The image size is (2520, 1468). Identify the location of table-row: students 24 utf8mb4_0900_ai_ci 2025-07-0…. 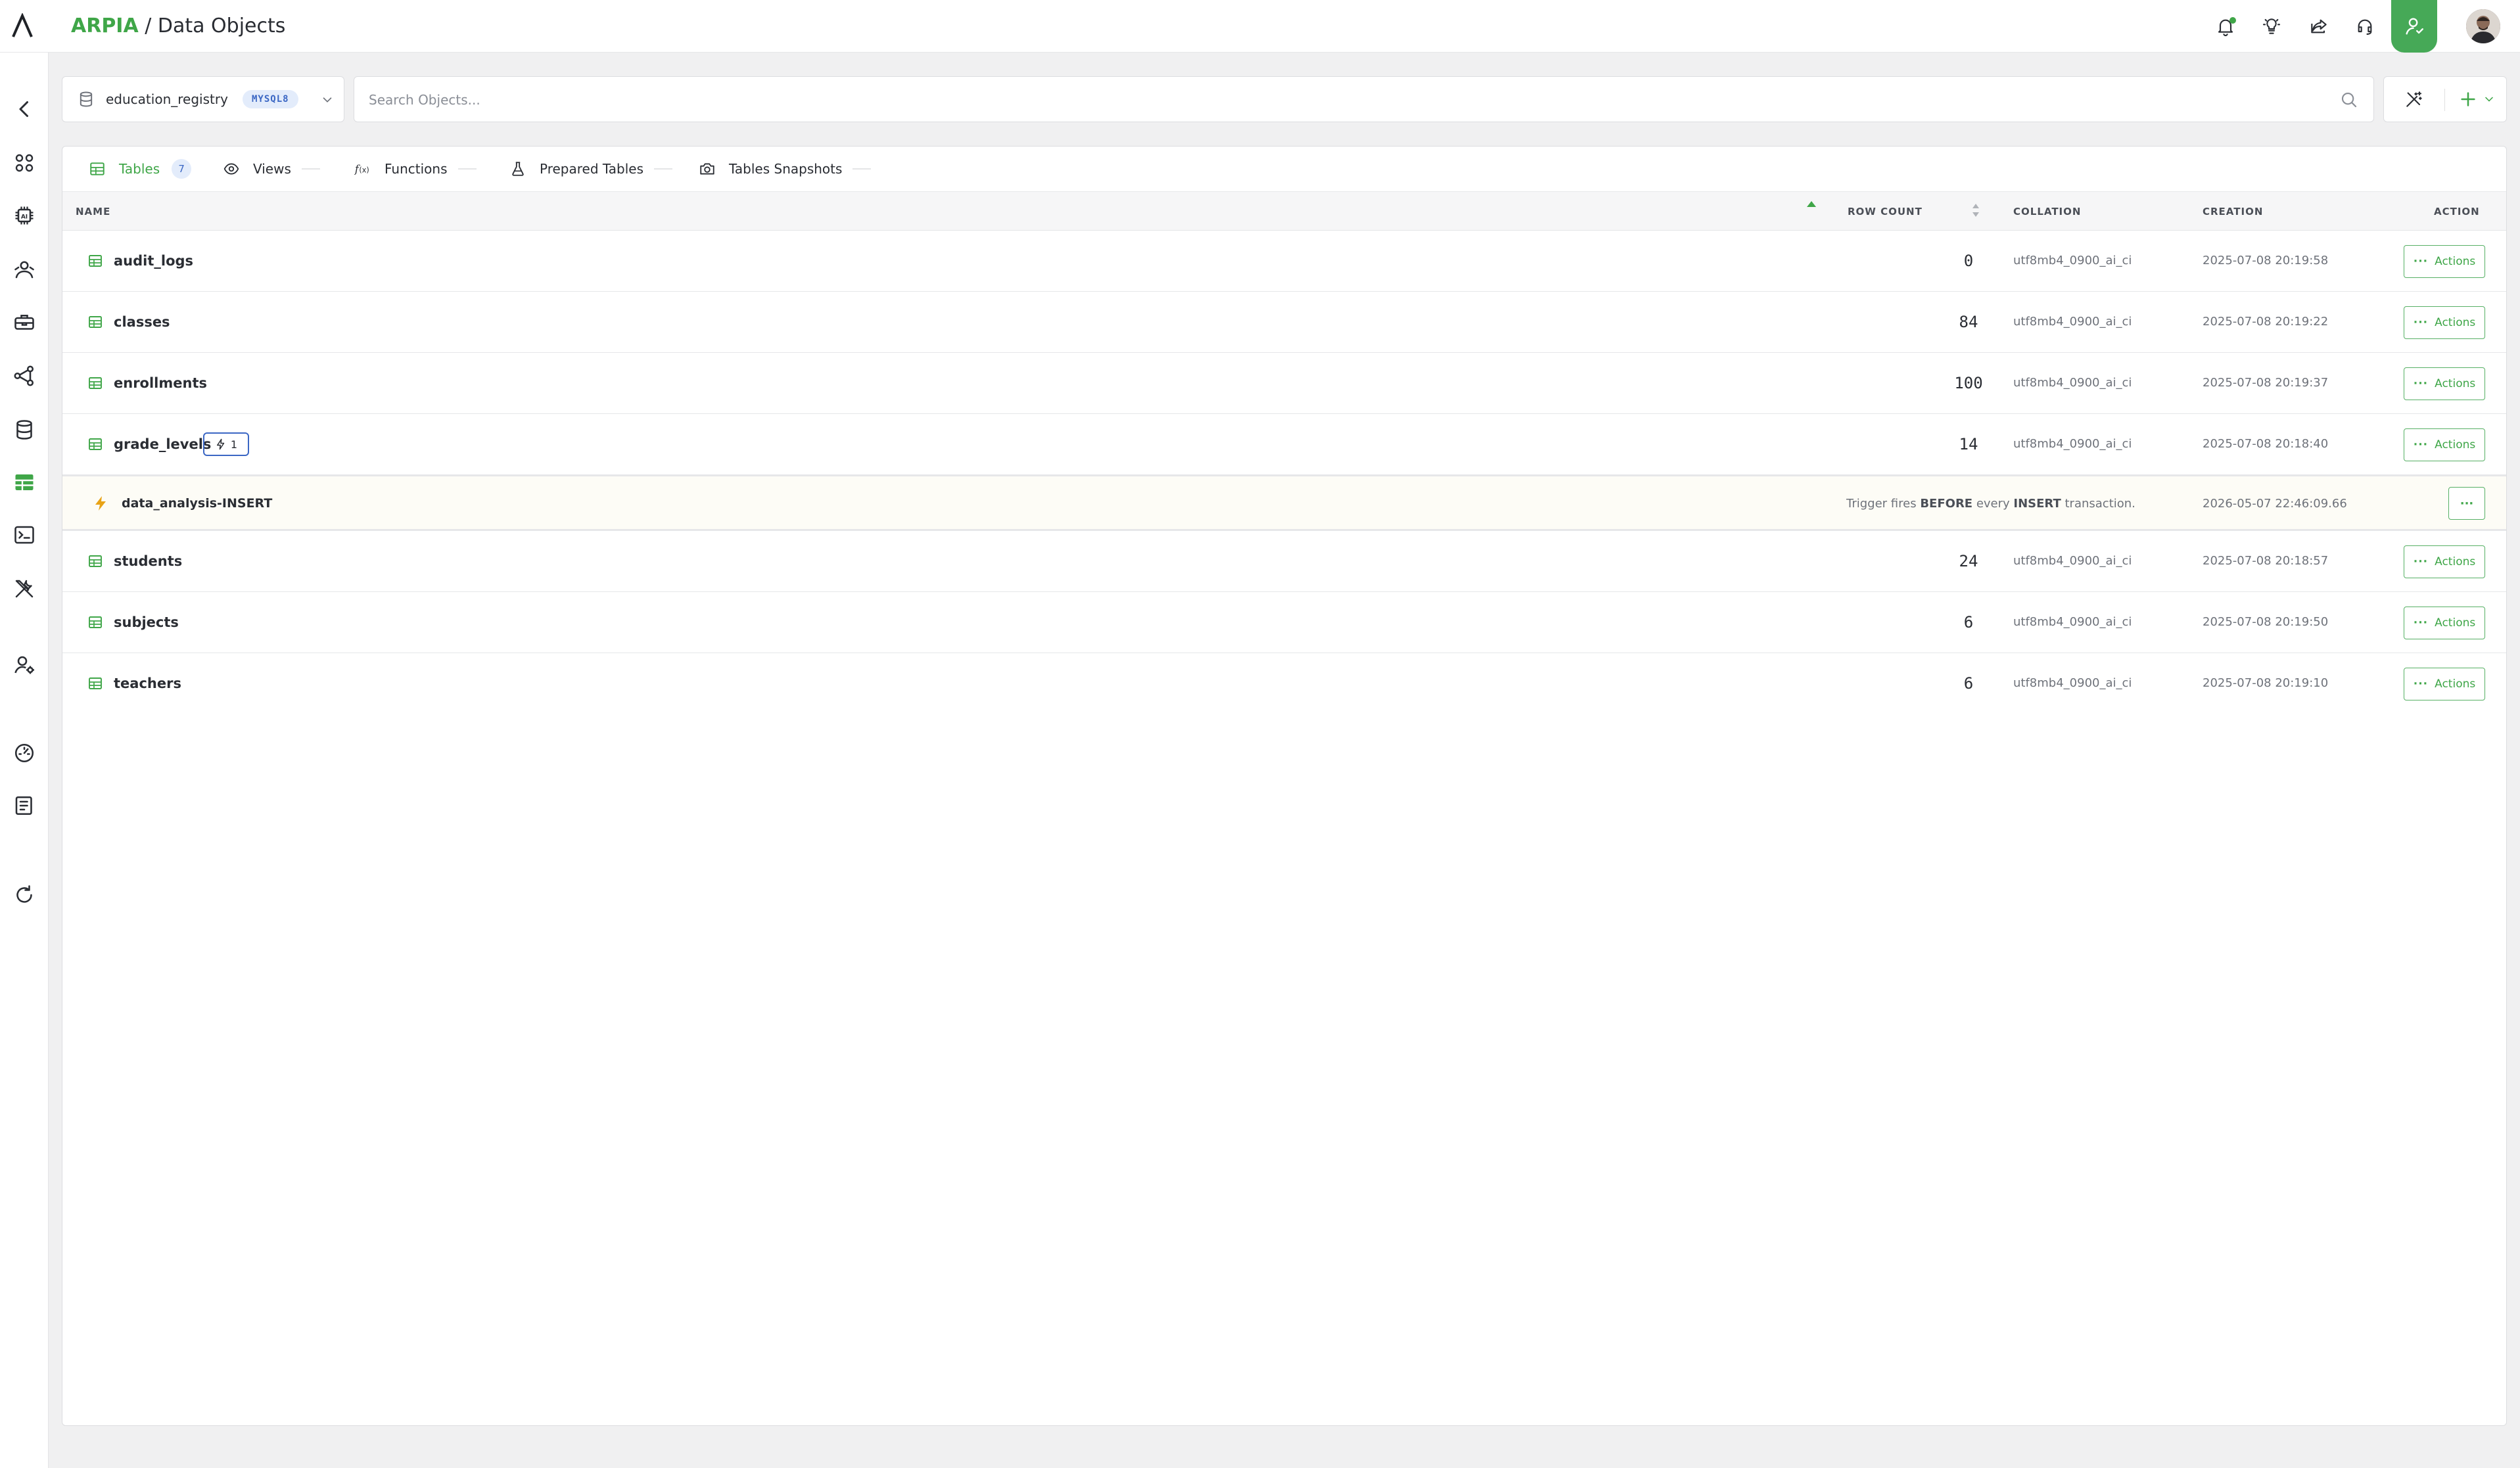
(1284, 562).